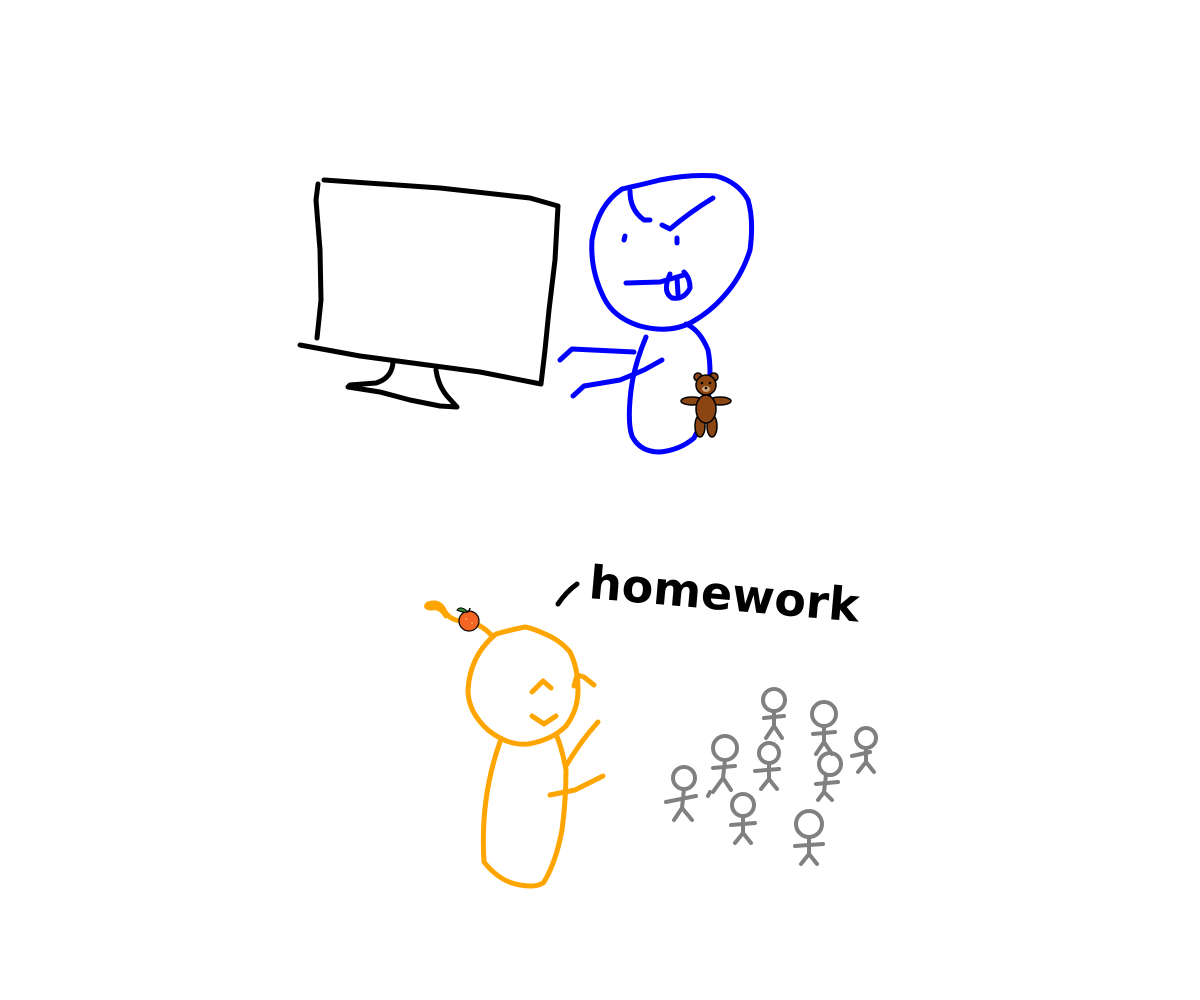  I want to click on blue-figure-tongue-line, so click(677, 286).